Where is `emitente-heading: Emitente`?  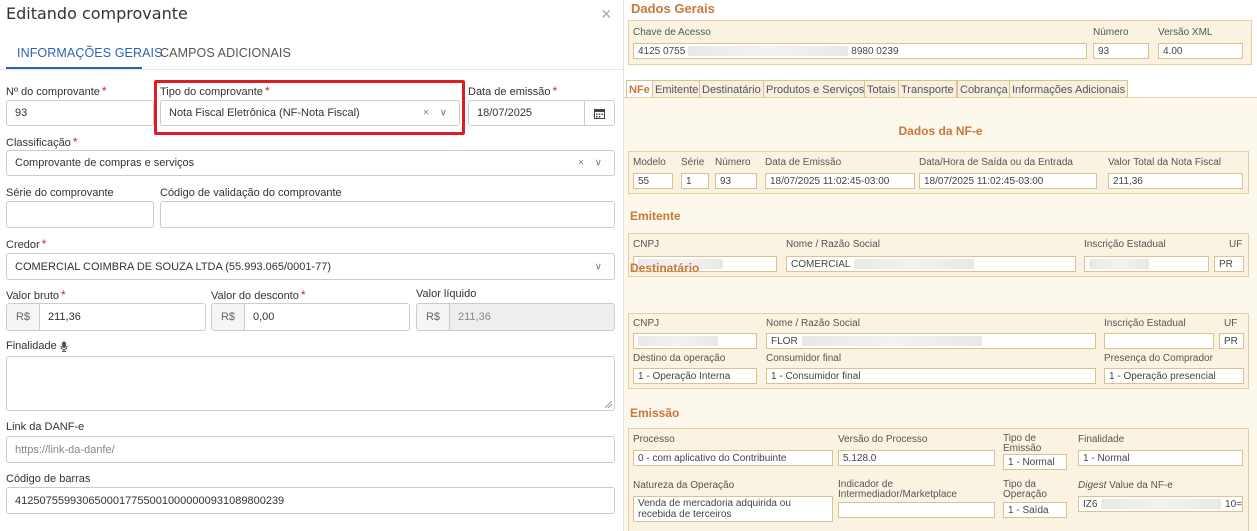 emitente-heading: Emitente is located at coordinates (655, 216).